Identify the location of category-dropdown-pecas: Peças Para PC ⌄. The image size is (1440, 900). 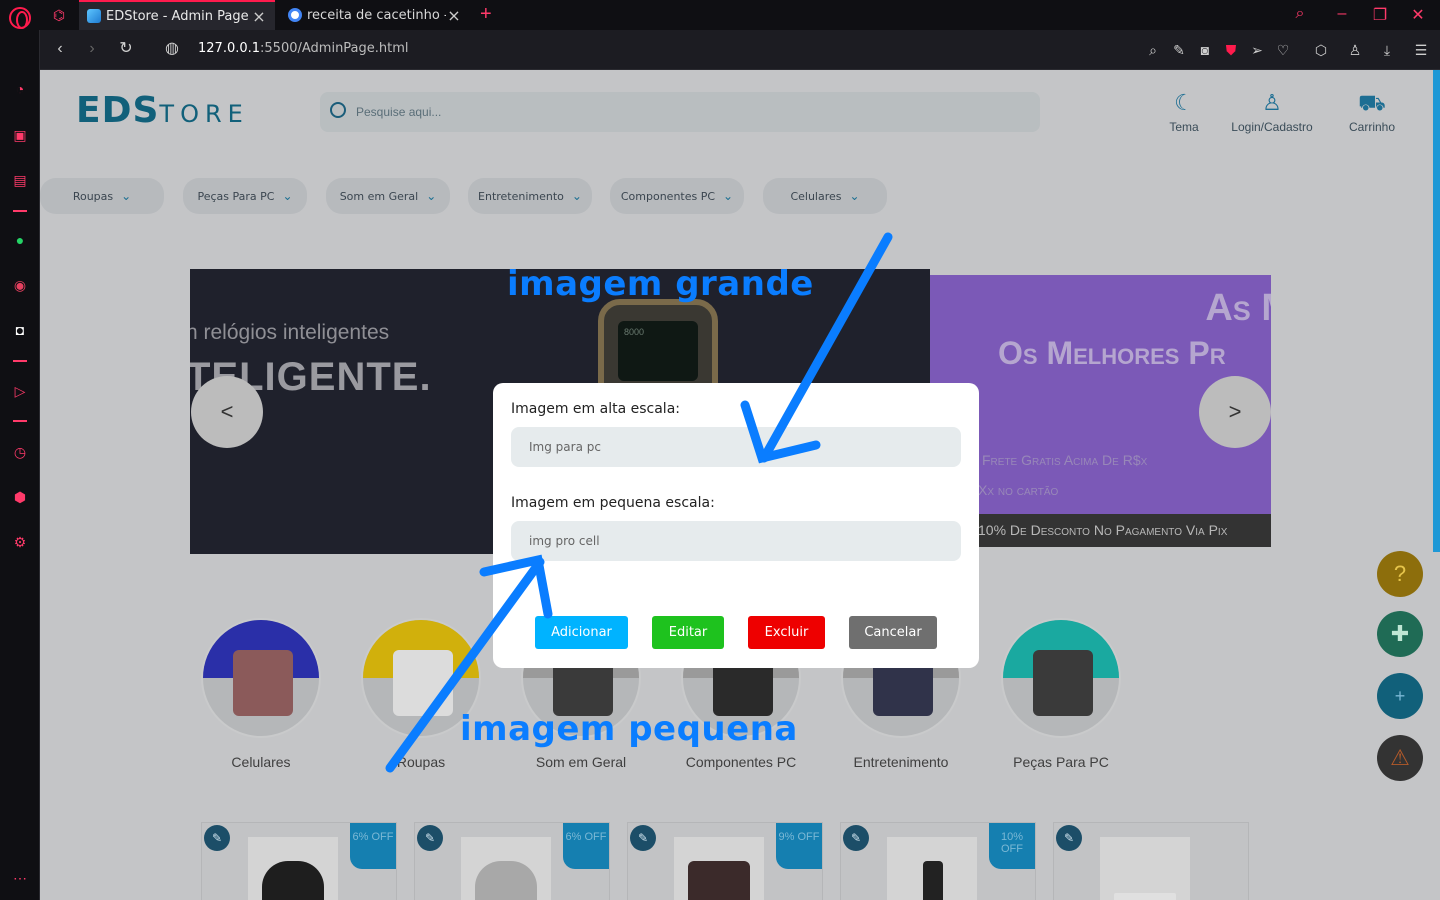
(245, 196).